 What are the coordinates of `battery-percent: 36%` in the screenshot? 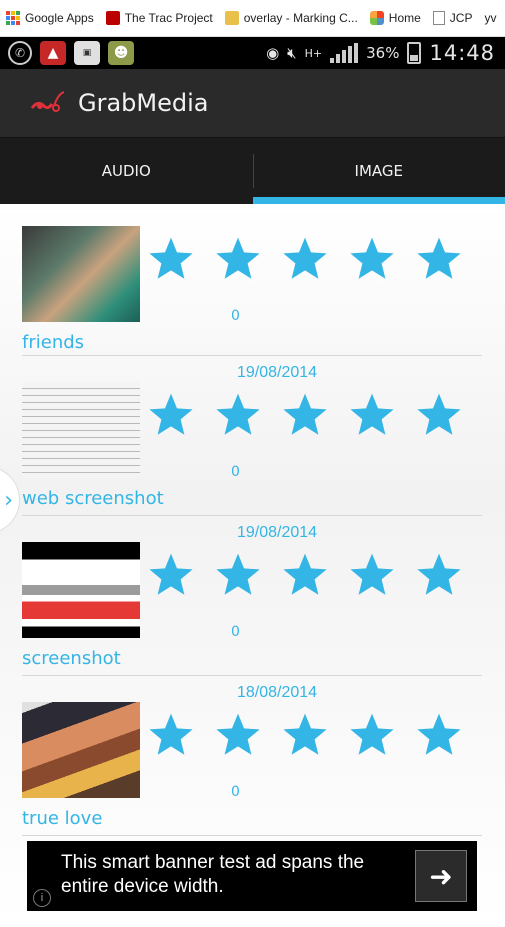 It's located at (383, 53).